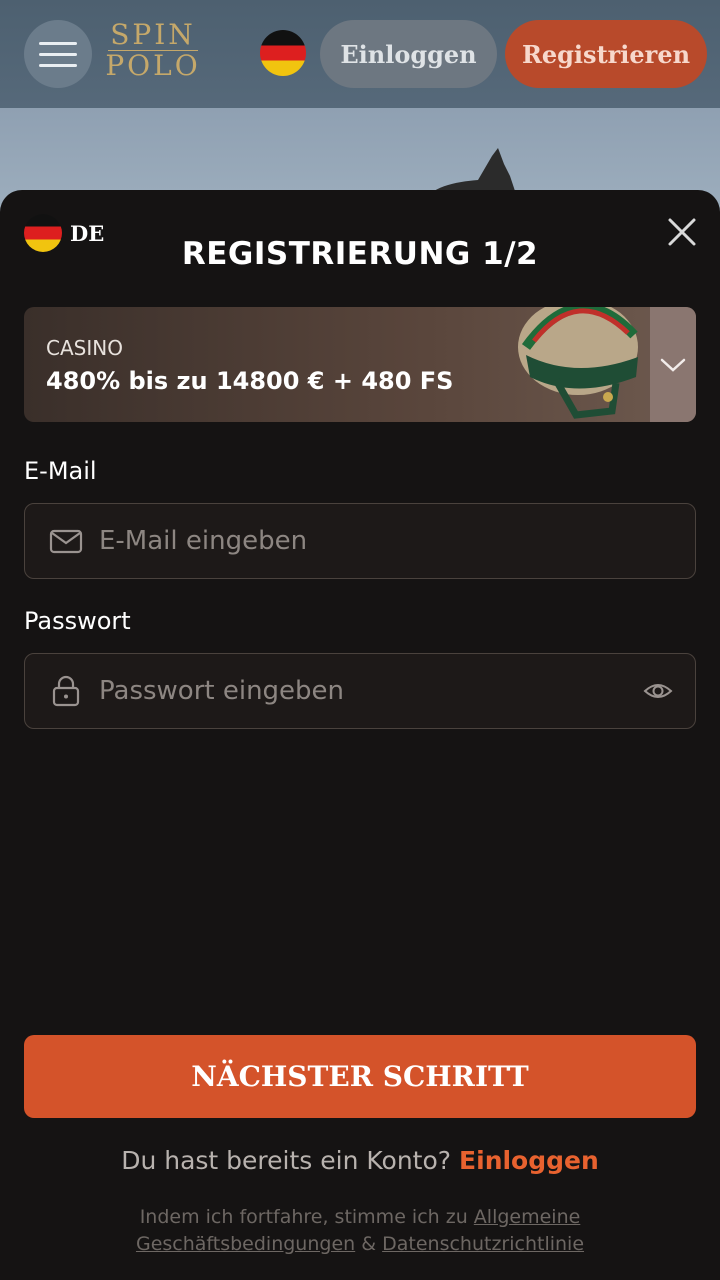 This screenshot has width=720, height=1280. What do you see at coordinates (360, 1076) in the screenshot?
I see `next-step-button: NÄCHSTER SCHRITT` at bounding box center [360, 1076].